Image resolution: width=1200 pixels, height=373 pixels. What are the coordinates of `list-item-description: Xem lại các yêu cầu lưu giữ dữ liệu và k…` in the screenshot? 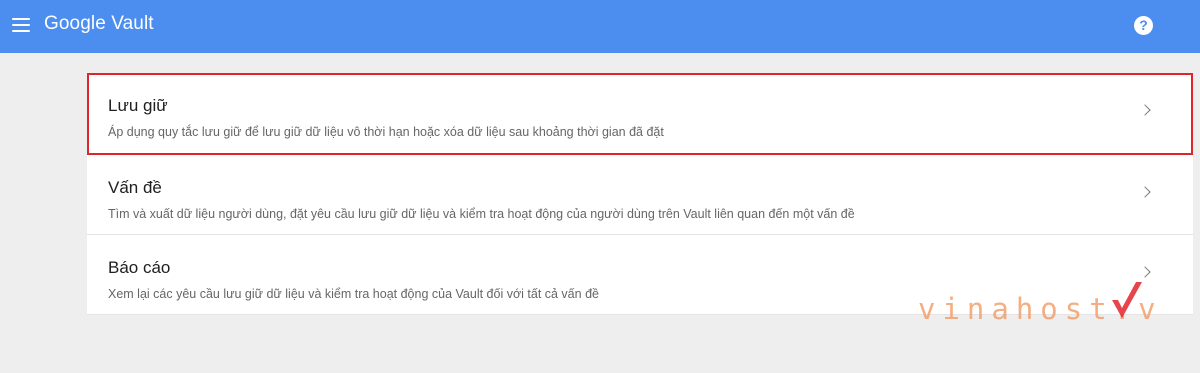 It's located at (353, 294).